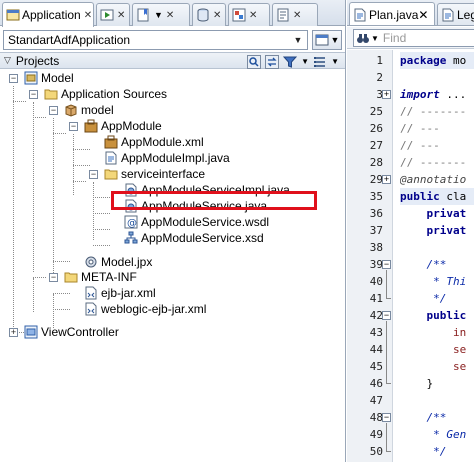 This screenshot has width=474, height=462. I want to click on line-number: 45, so click(376, 366).